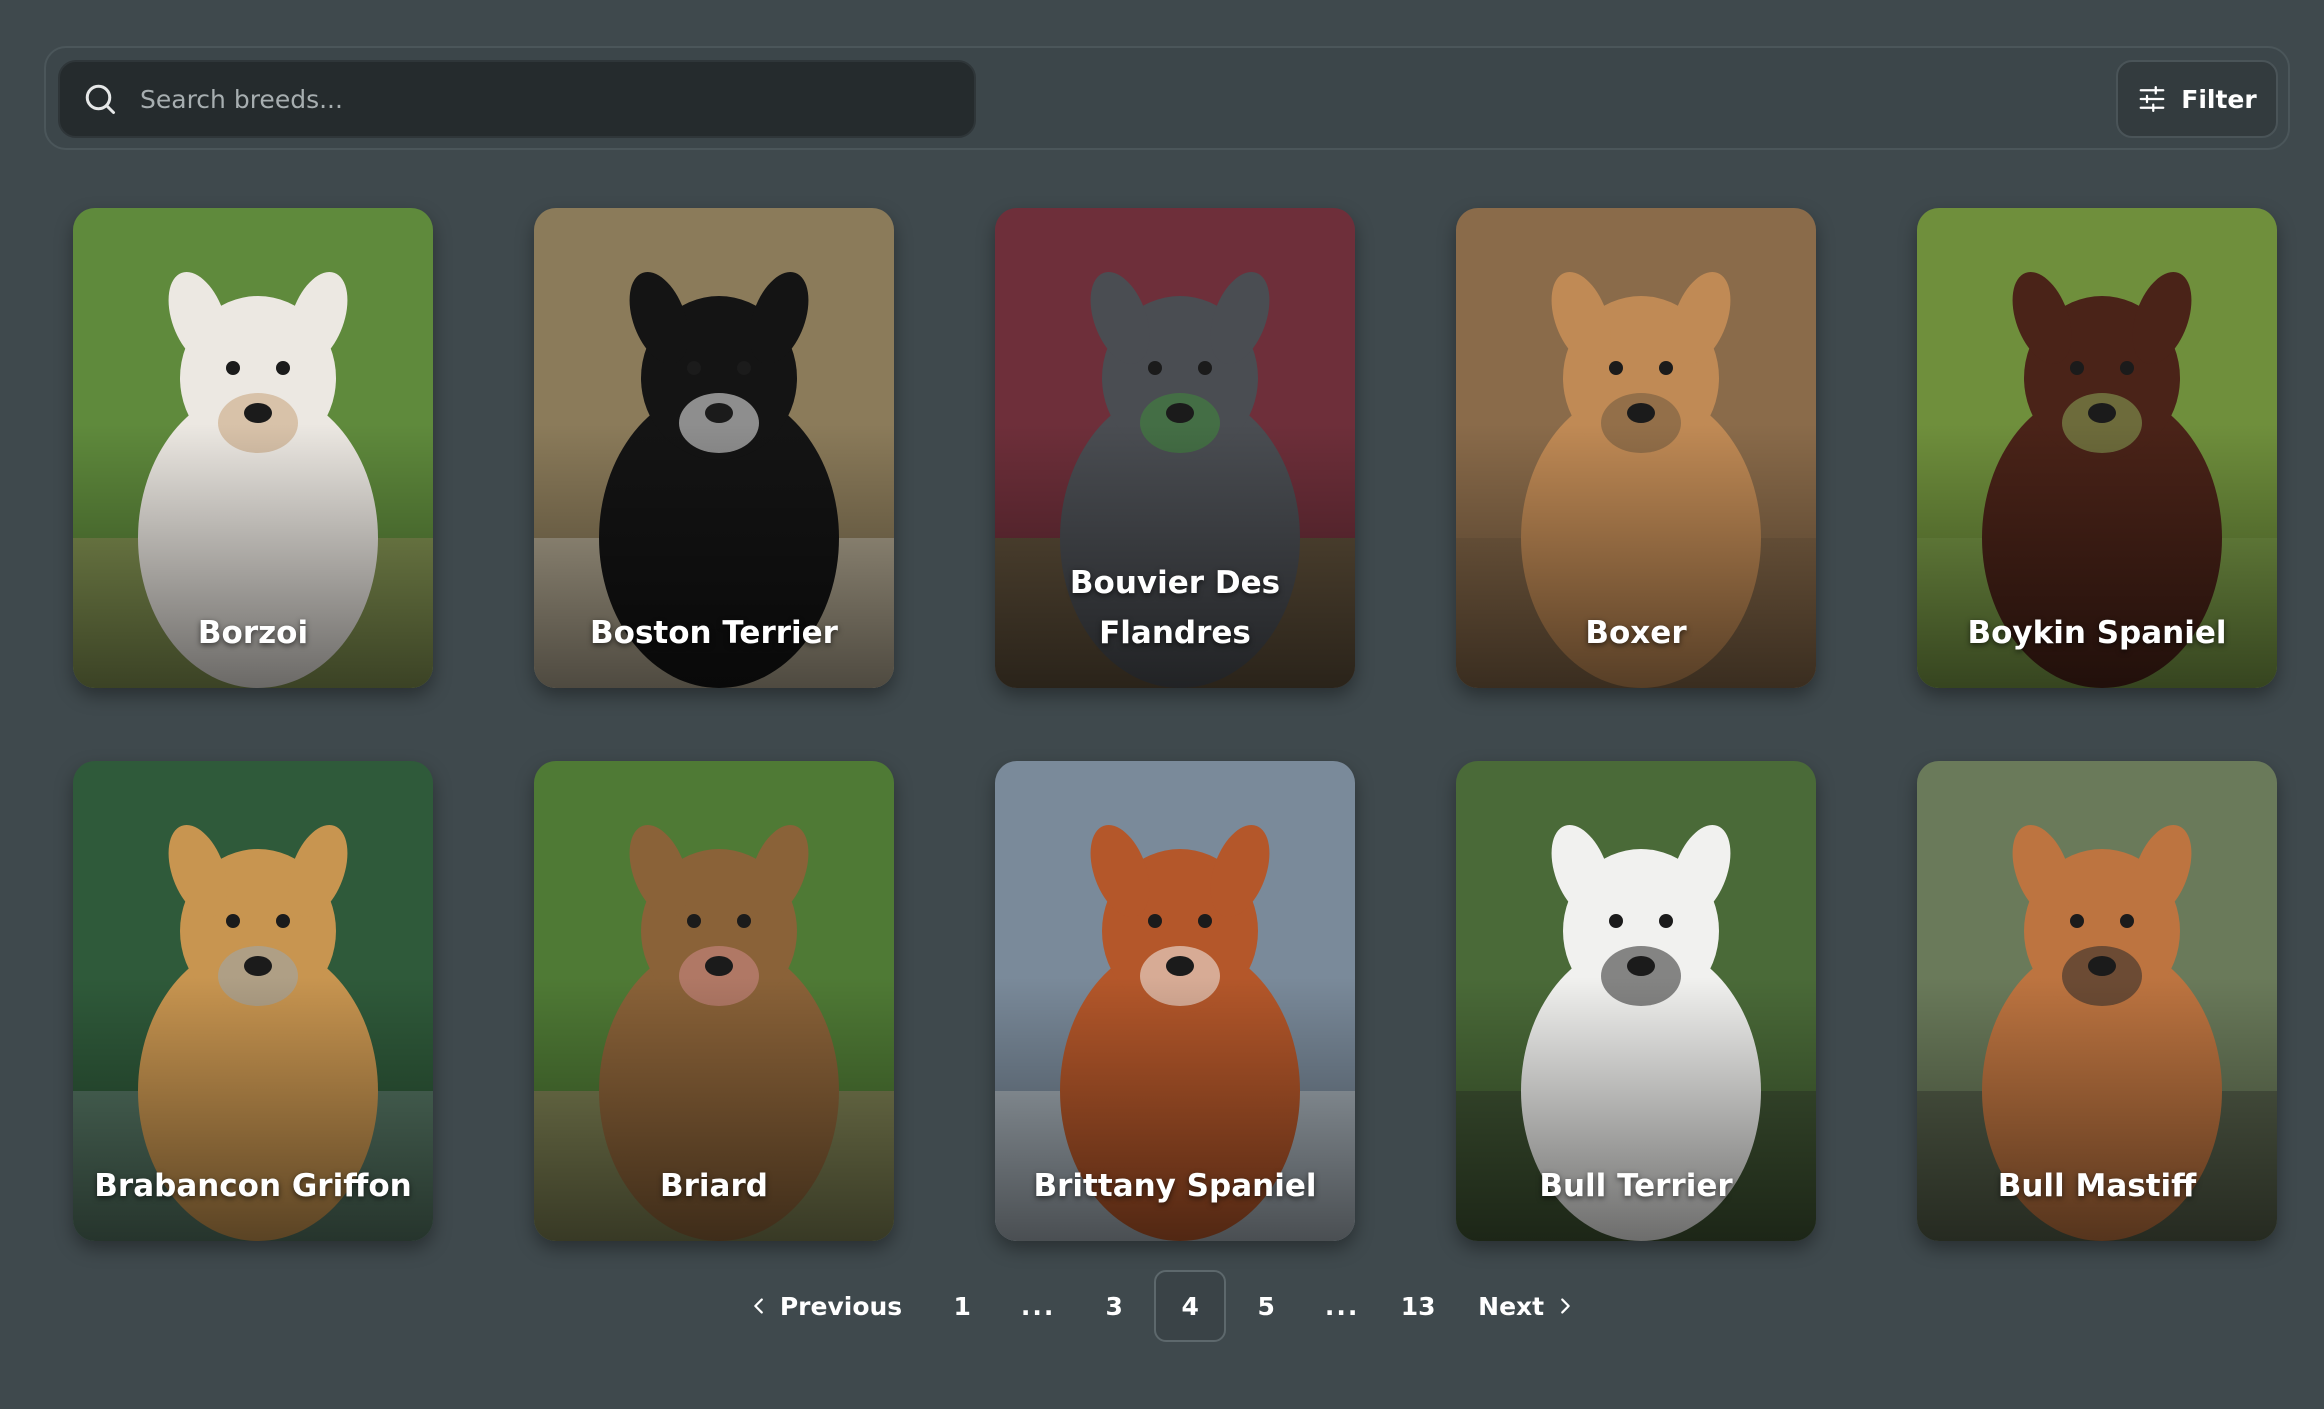 This screenshot has height=1409, width=2324. Describe the element at coordinates (530, 99) in the screenshot. I see `search-input` at that location.